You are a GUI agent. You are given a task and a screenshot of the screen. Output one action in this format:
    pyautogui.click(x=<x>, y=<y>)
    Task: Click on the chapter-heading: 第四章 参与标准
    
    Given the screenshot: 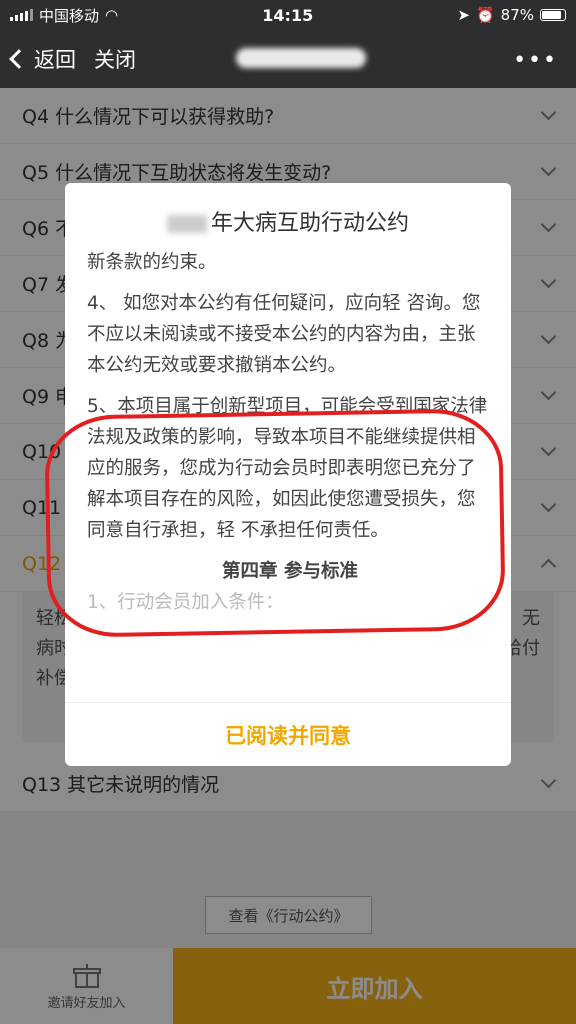 What is the action you would take?
    pyautogui.click(x=290, y=571)
    